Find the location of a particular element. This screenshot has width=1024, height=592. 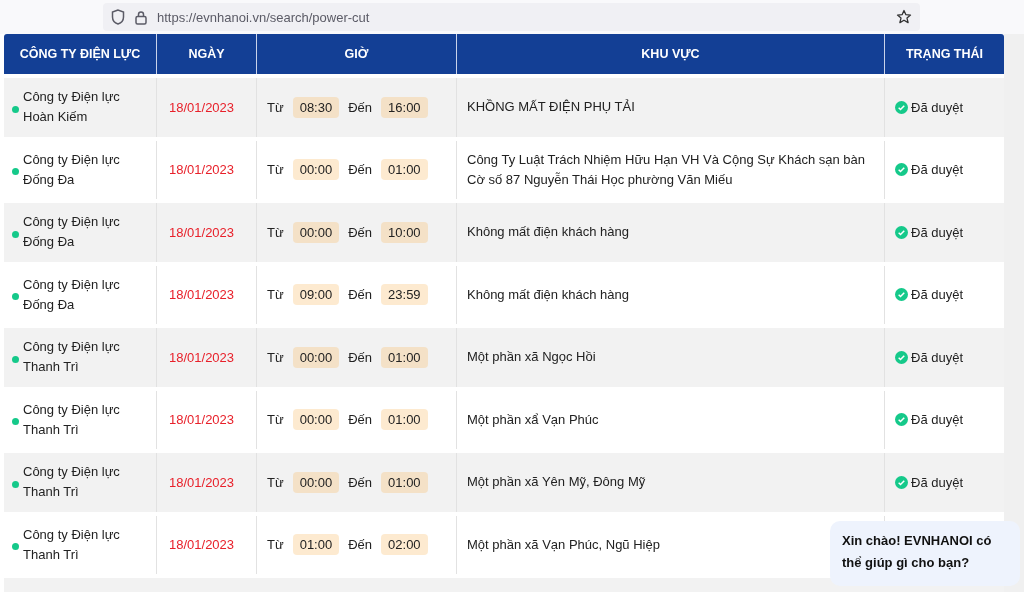

time-chip: 10:00 is located at coordinates (404, 232).